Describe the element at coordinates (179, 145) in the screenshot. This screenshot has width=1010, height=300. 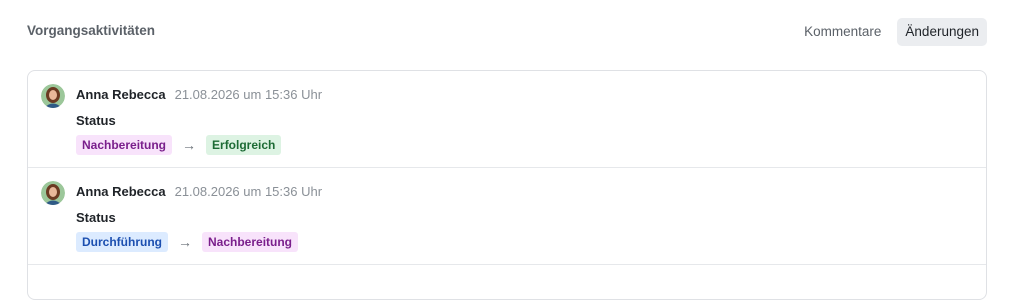
I see `status-change: Nachbereitung → Erfolgreich` at that location.